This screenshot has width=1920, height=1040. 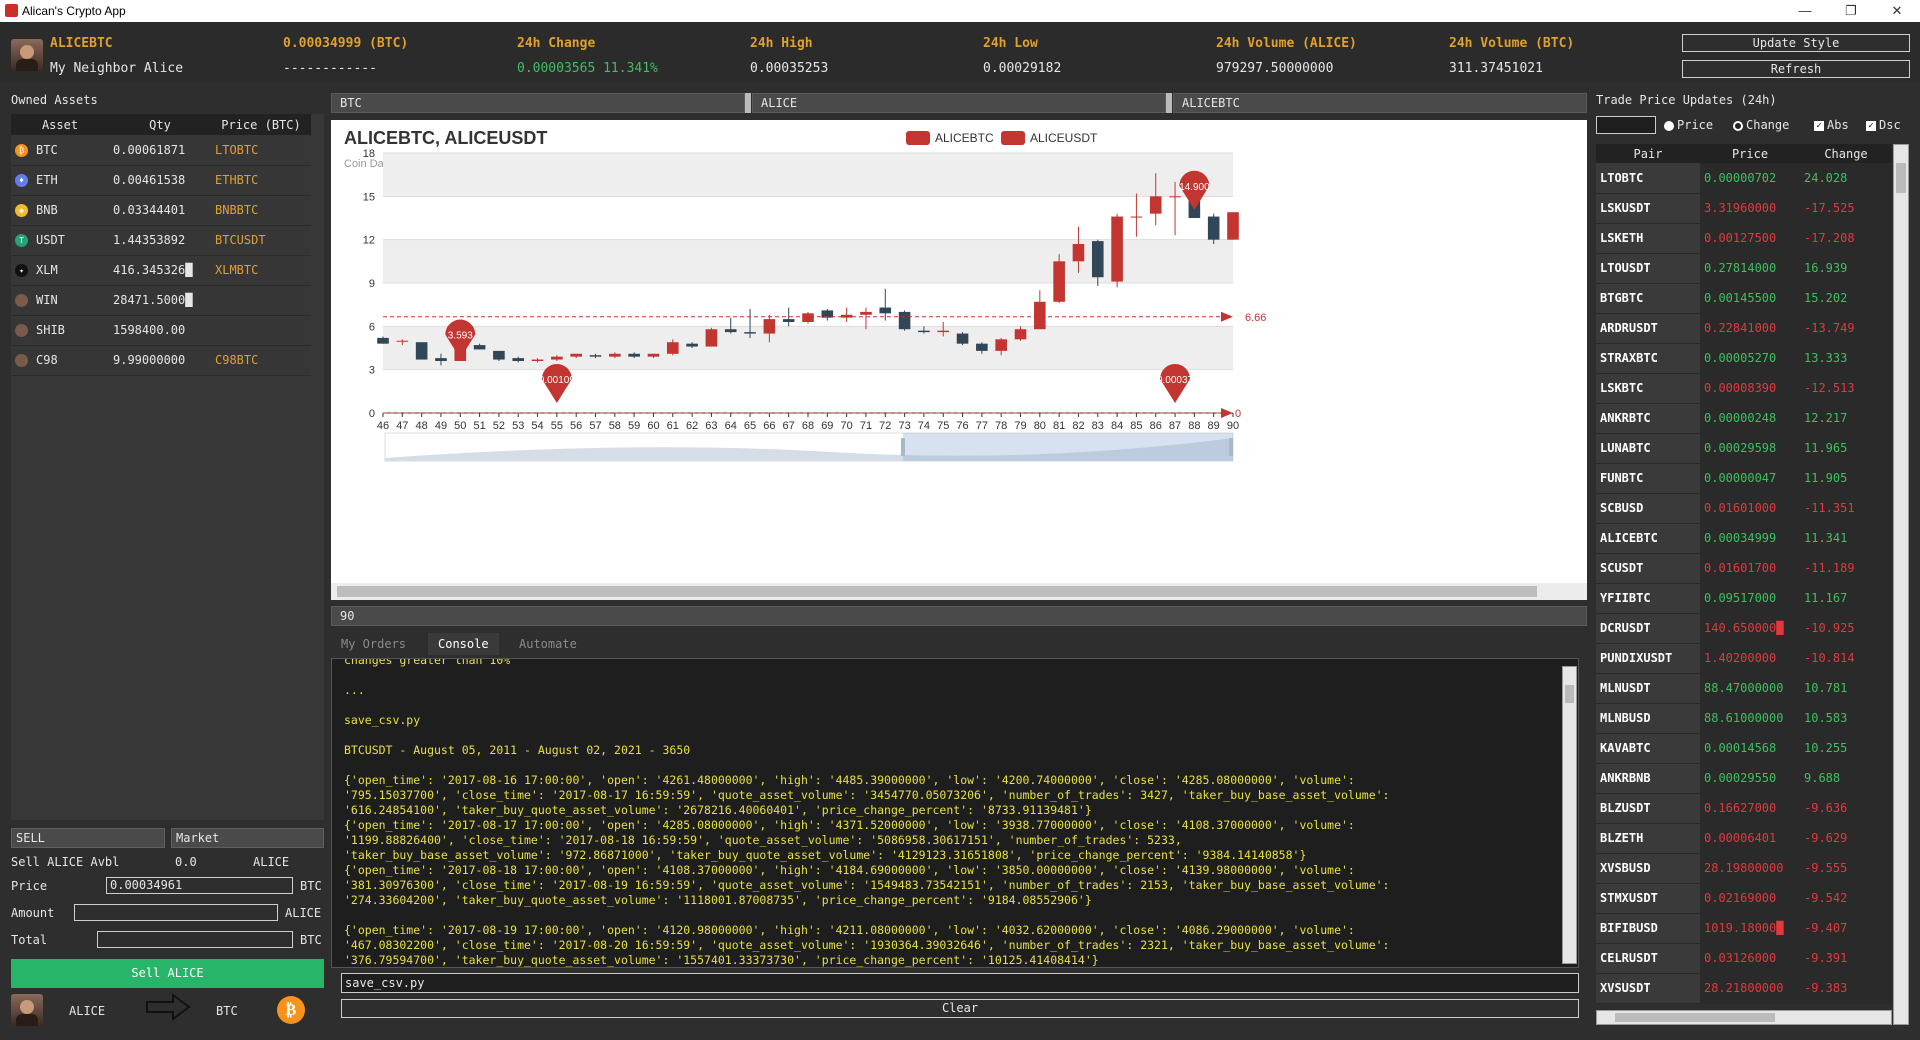 I want to click on trade-row: MLNBUSD 88.61000000 10.583, so click(x=1744, y=718).